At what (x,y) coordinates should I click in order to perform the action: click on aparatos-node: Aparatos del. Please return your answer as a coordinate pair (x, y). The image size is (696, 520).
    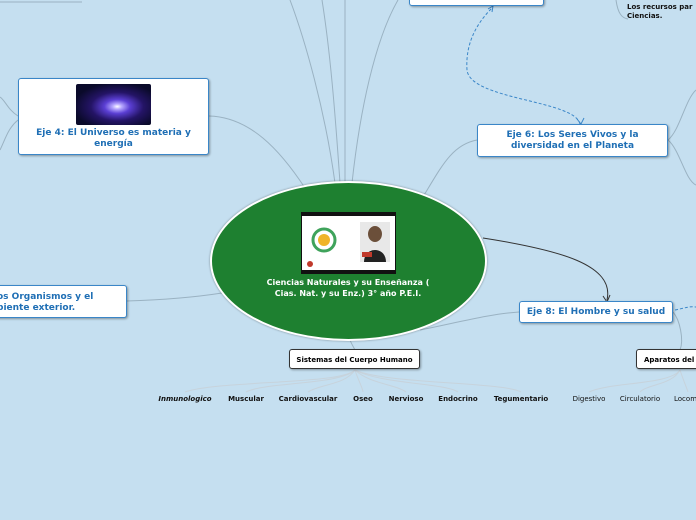
    Looking at the image, I should click on (666, 359).